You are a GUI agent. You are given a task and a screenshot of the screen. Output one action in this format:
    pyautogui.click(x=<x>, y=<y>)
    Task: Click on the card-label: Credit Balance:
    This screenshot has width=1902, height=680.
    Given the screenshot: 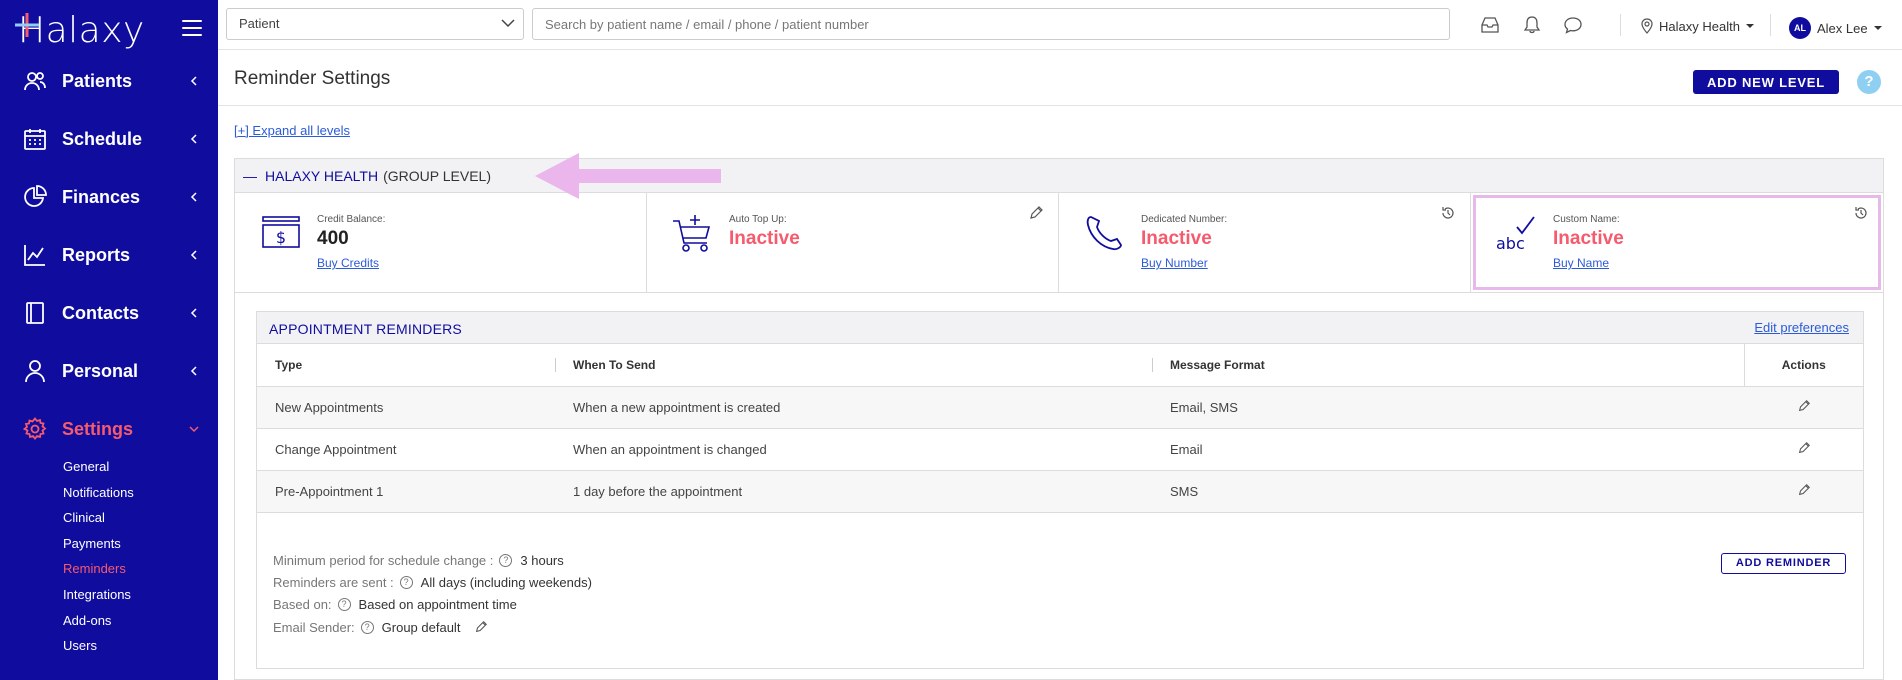 What is the action you would take?
    pyautogui.click(x=351, y=219)
    